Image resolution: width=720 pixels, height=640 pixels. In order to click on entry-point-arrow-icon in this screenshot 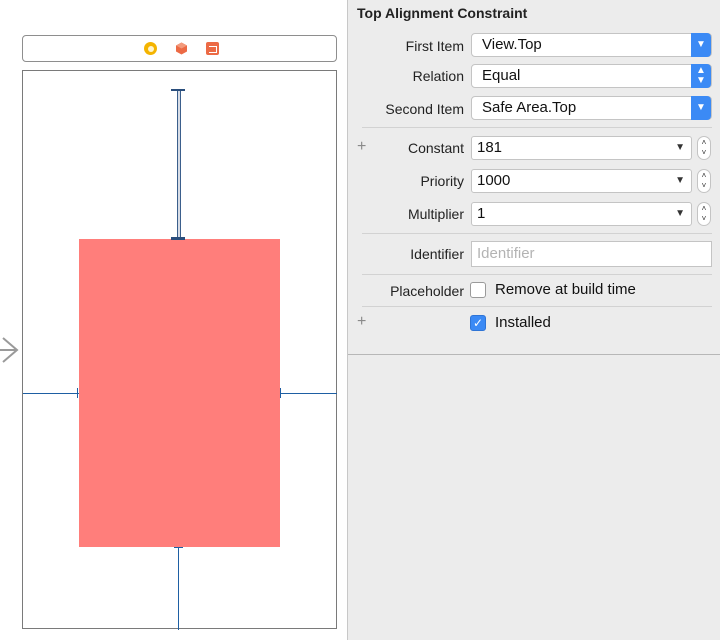, I will do `click(9, 350)`.